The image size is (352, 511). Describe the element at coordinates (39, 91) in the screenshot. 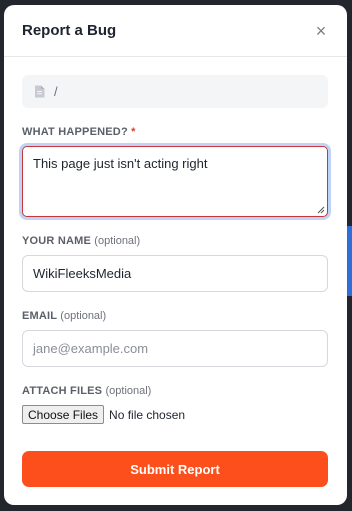

I see `file-icon` at that location.